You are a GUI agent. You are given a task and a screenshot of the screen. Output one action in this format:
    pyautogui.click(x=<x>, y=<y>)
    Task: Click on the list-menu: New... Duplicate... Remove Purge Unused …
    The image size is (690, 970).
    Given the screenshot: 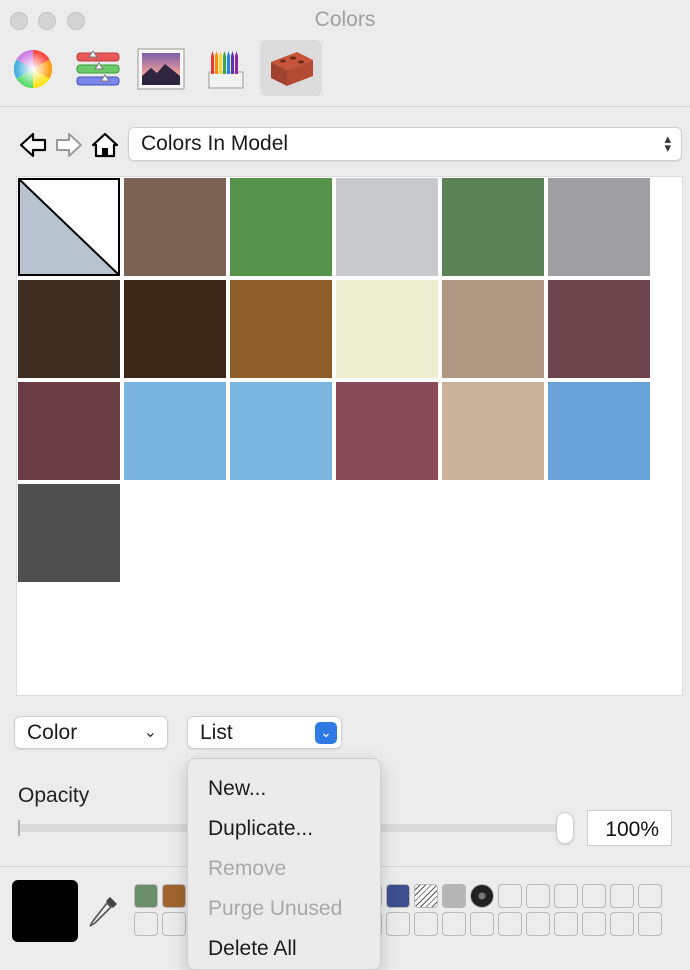 What is the action you would take?
    pyautogui.click(x=284, y=864)
    